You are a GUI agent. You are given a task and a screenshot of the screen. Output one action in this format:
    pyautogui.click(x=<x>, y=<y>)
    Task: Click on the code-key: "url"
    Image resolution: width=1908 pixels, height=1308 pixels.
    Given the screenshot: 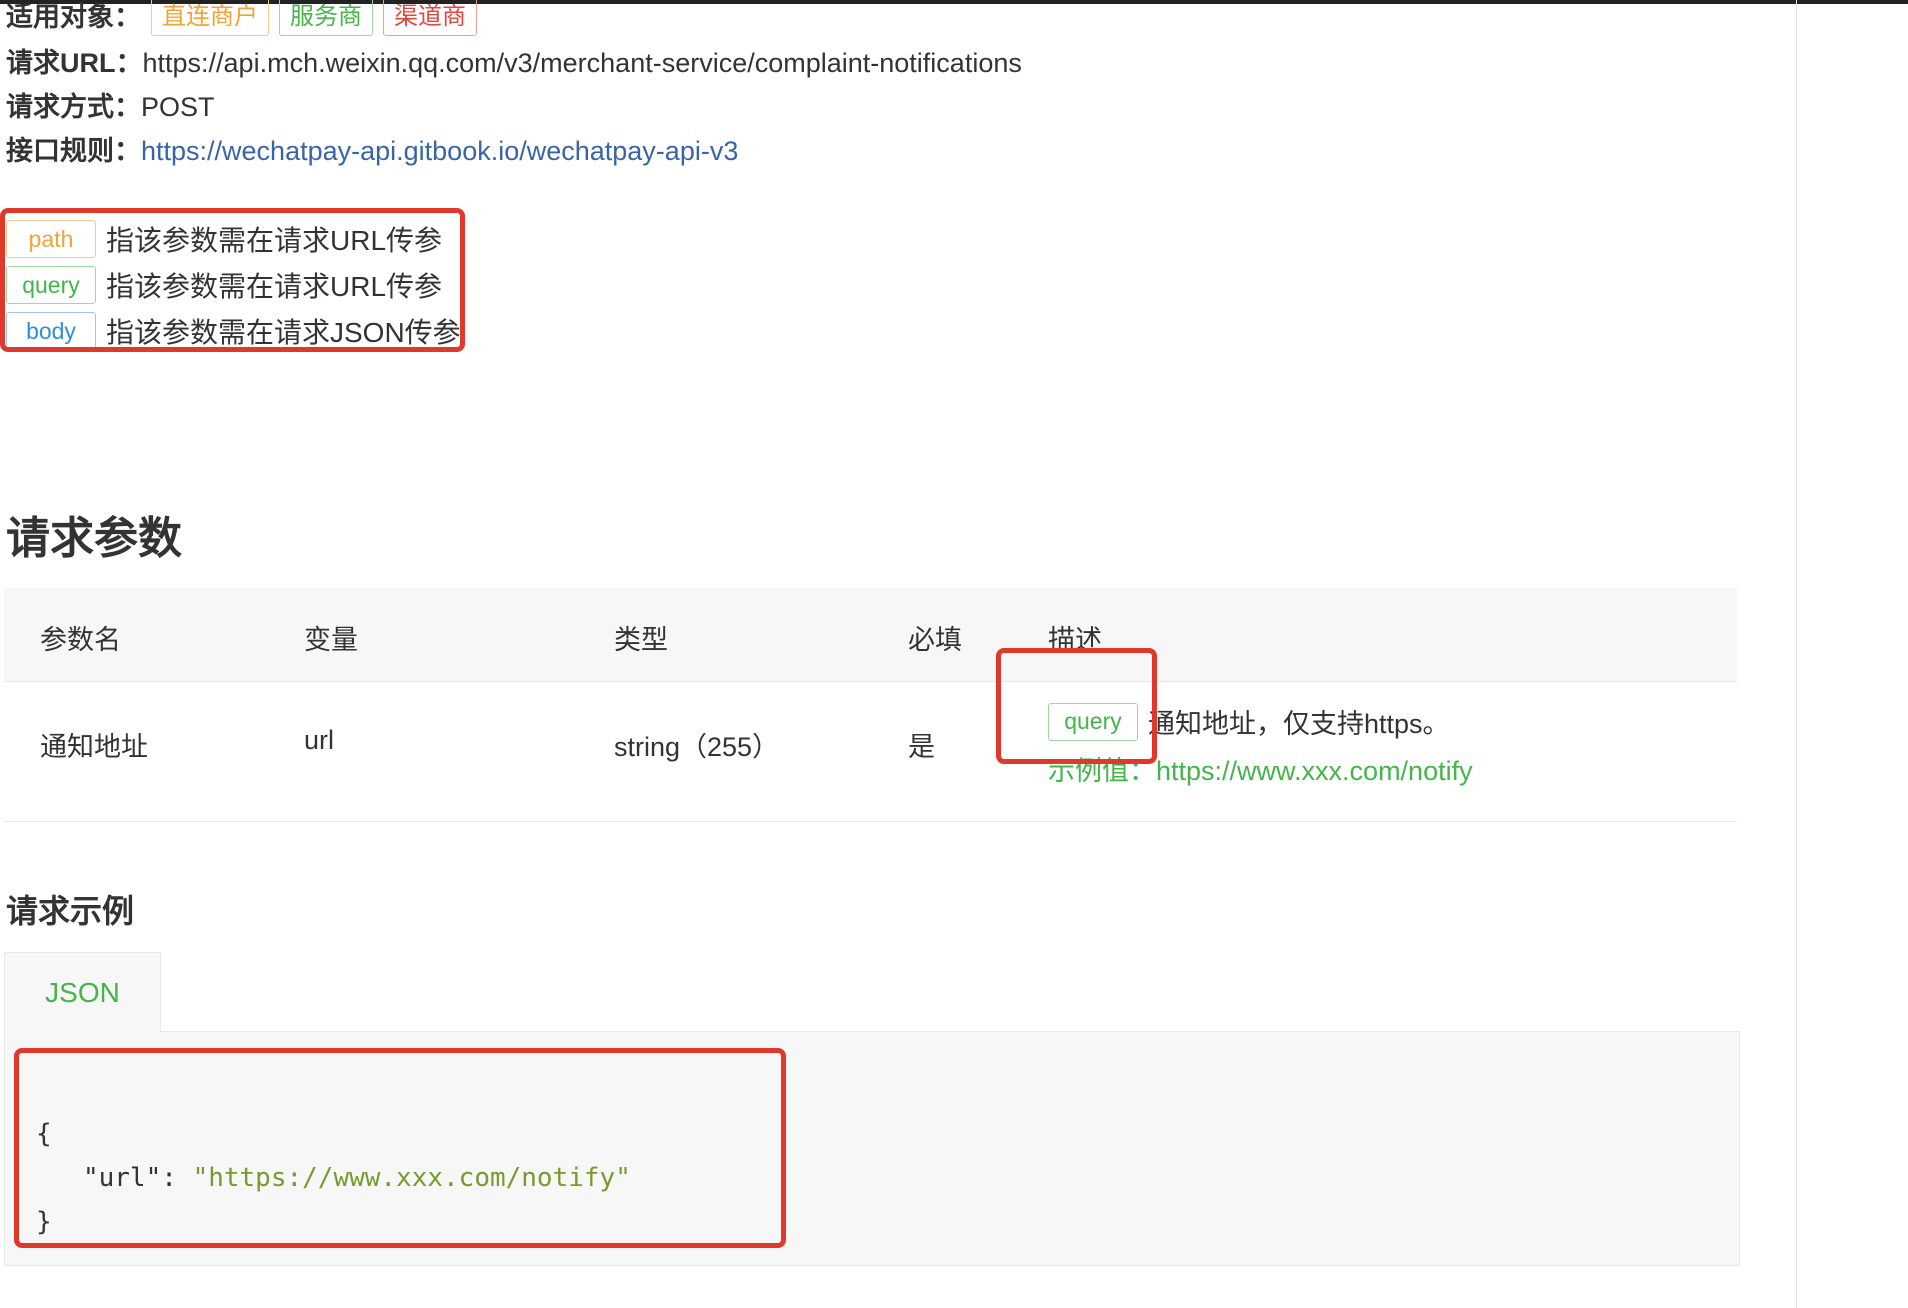 What is the action you would take?
    pyautogui.click(x=122, y=1178)
    